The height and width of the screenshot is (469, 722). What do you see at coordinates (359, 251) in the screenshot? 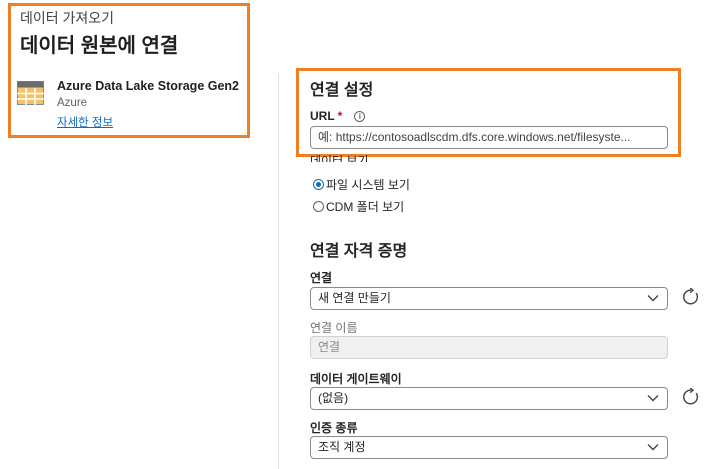
I see `credentials-title: 연결 자격 증명` at bounding box center [359, 251].